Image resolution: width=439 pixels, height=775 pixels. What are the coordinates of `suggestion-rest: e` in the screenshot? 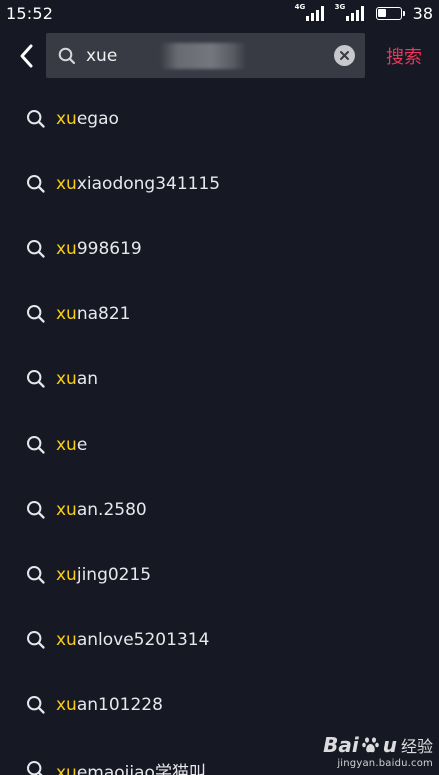 It's located at (82, 444).